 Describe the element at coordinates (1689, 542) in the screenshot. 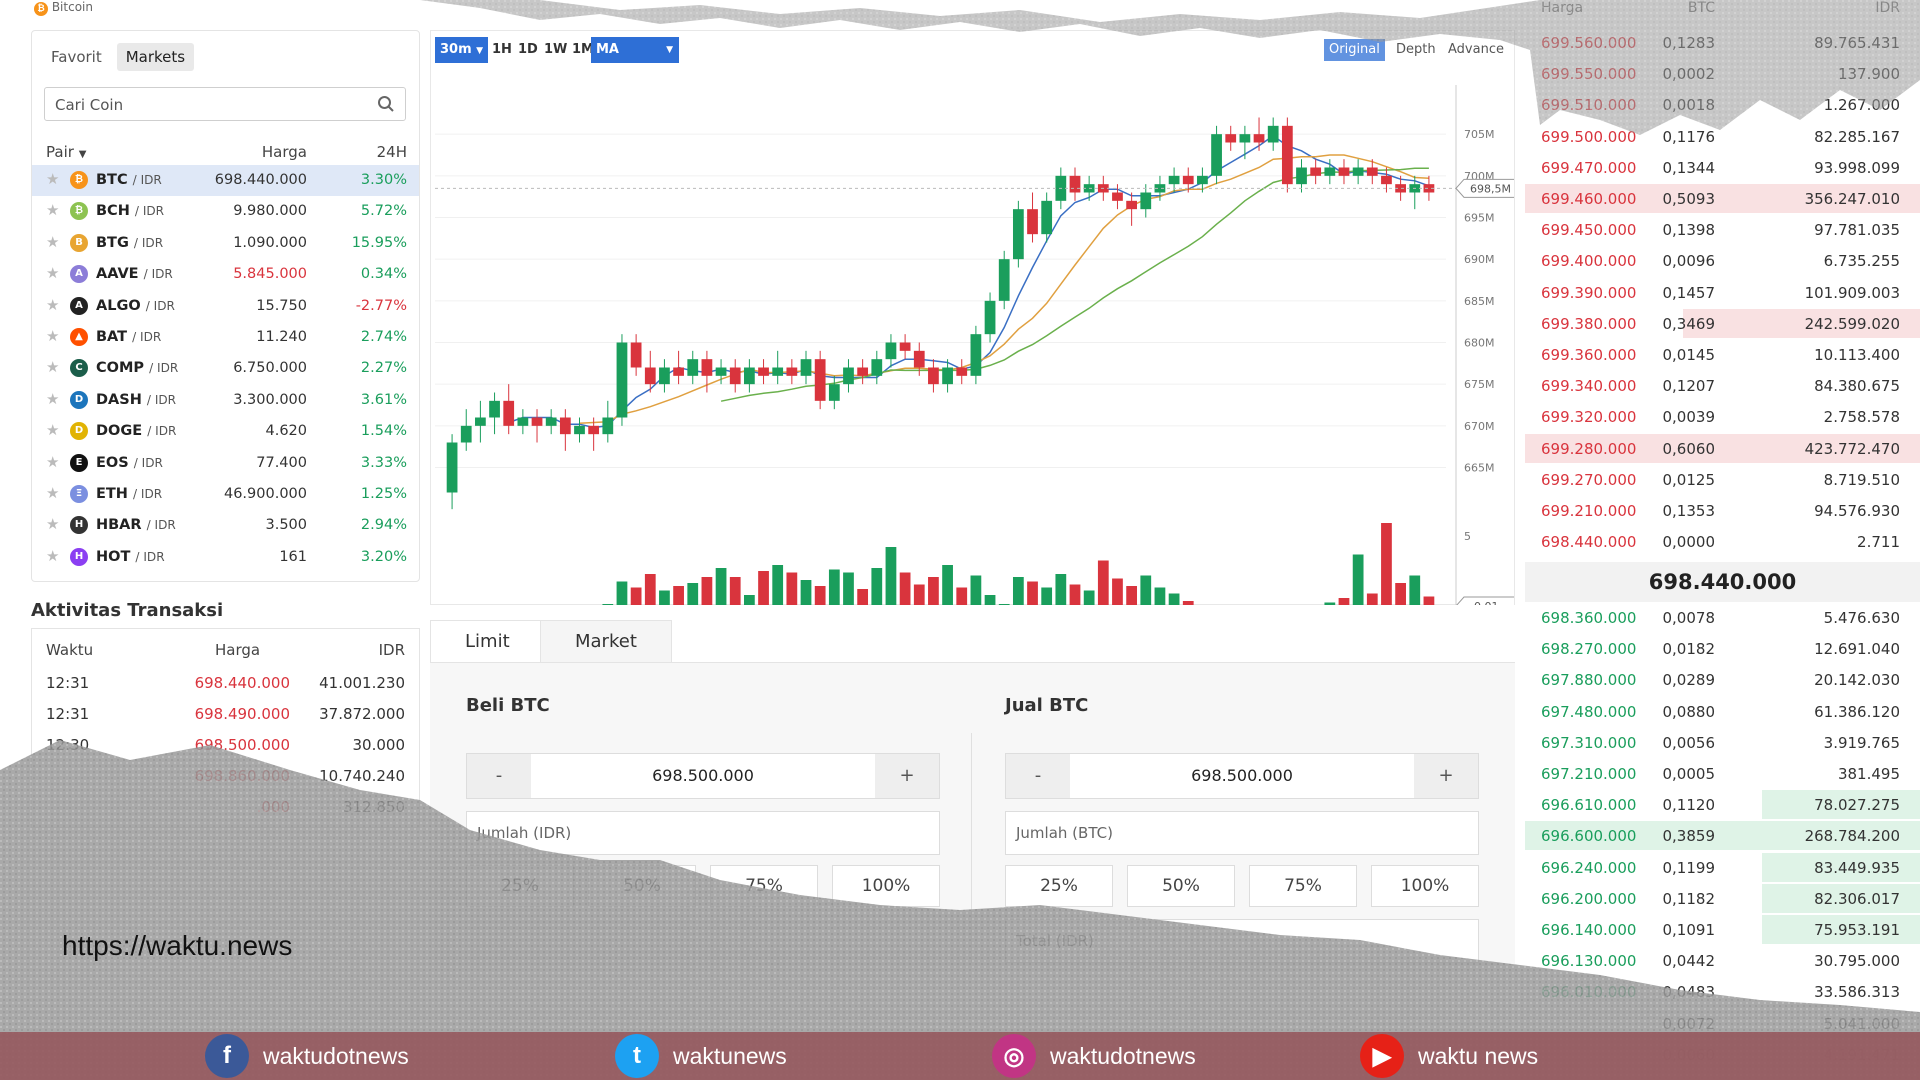

I see `ask-btc-amount: 0,0000` at that location.